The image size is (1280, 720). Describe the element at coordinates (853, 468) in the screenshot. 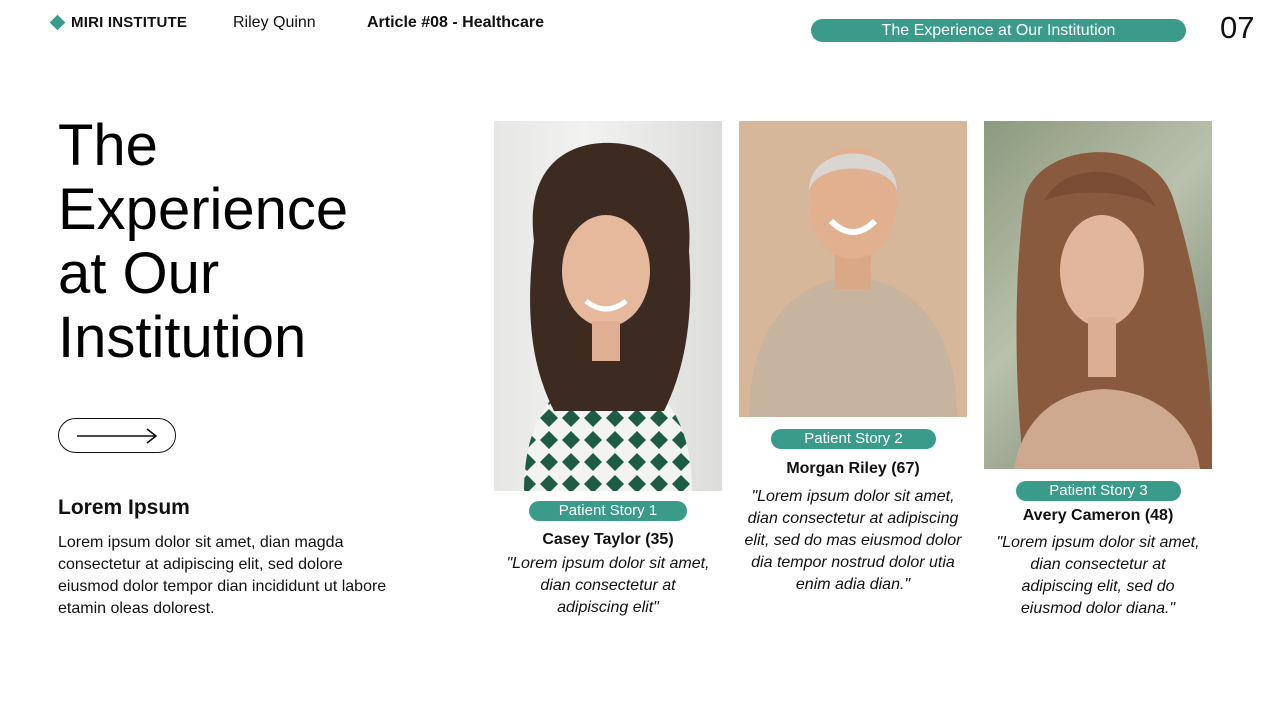

I see `patient-name-2: Morgan Riley (67)` at that location.